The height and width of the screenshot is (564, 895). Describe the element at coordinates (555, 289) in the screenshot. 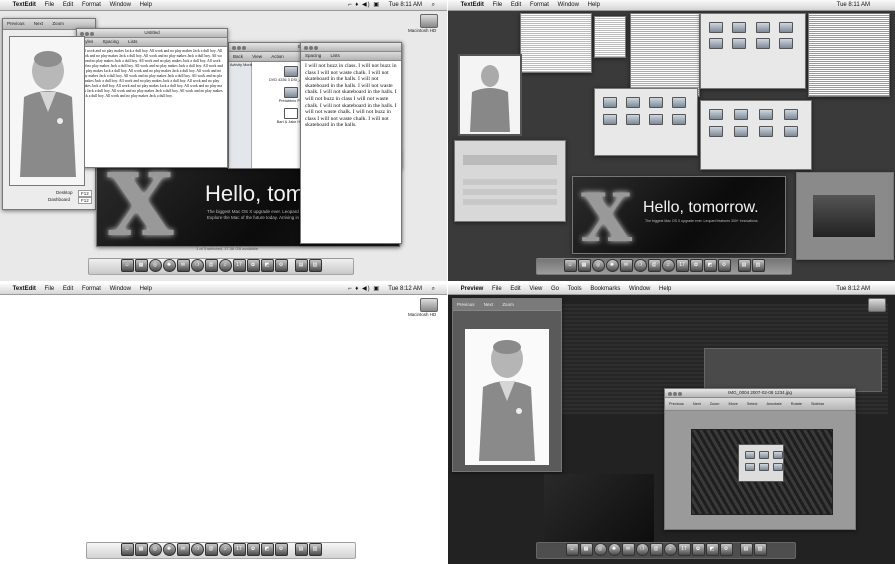

I see `menu-go: Go` at that location.